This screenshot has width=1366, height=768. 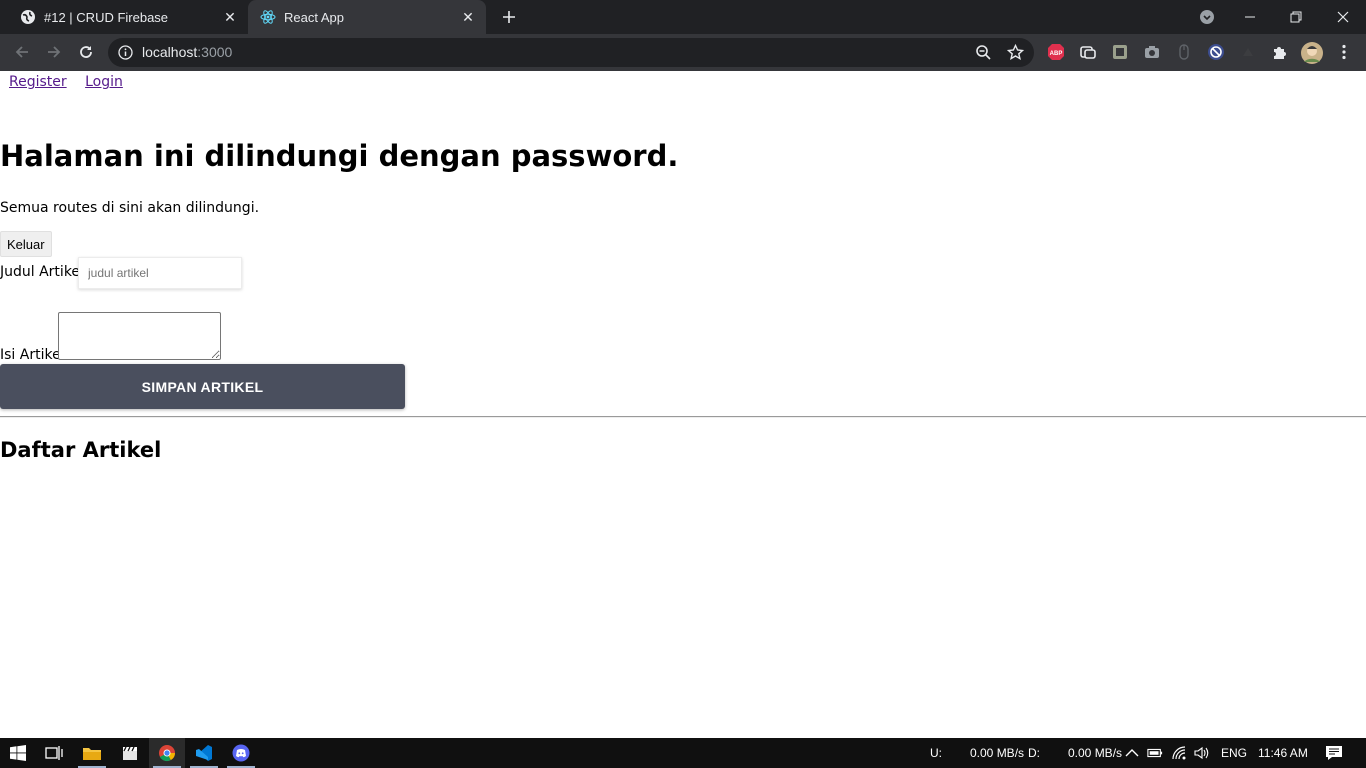 What do you see at coordinates (509, 17) in the screenshot?
I see `new-tab-button` at bounding box center [509, 17].